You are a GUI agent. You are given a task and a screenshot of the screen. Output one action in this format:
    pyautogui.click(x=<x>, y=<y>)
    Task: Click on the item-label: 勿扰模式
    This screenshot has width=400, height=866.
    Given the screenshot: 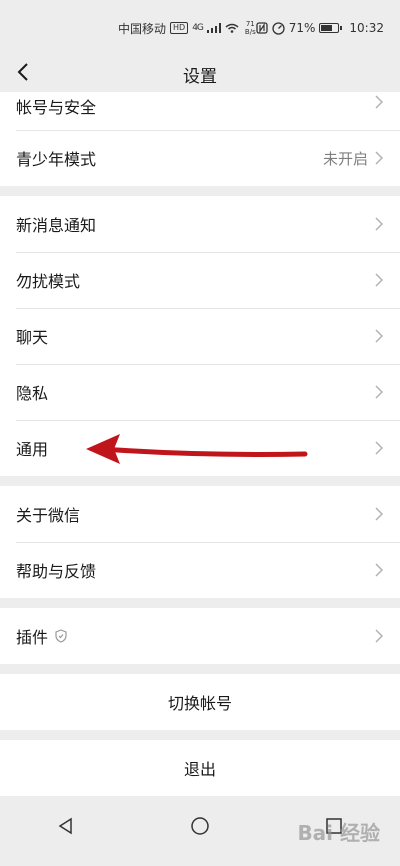 What is the action you would take?
    pyautogui.click(x=48, y=281)
    